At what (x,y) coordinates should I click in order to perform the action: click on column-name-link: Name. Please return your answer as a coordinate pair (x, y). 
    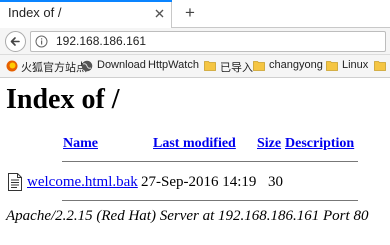
    Looking at the image, I should click on (80, 144).